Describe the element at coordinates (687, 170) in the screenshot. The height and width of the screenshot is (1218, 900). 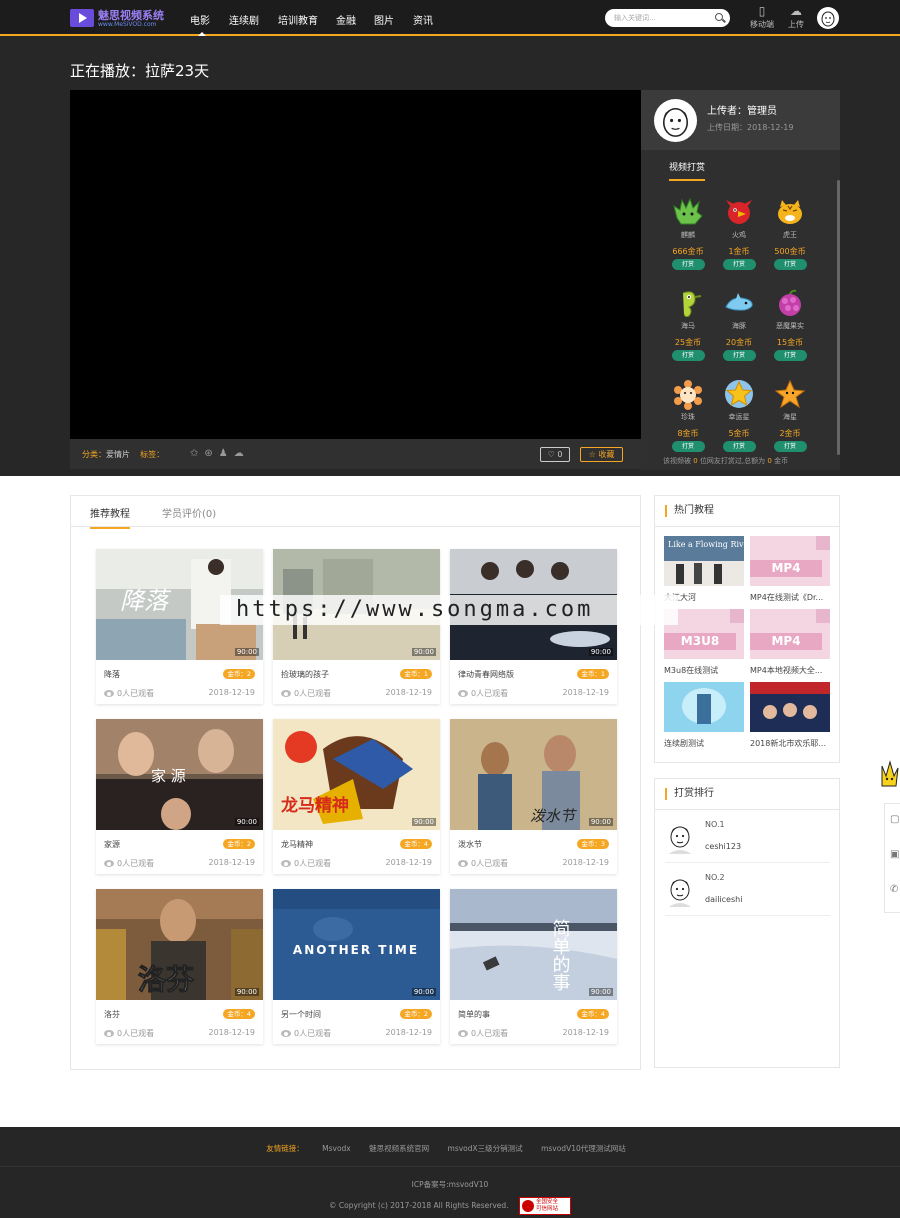
I see `tip-title: 视频打赏` at that location.